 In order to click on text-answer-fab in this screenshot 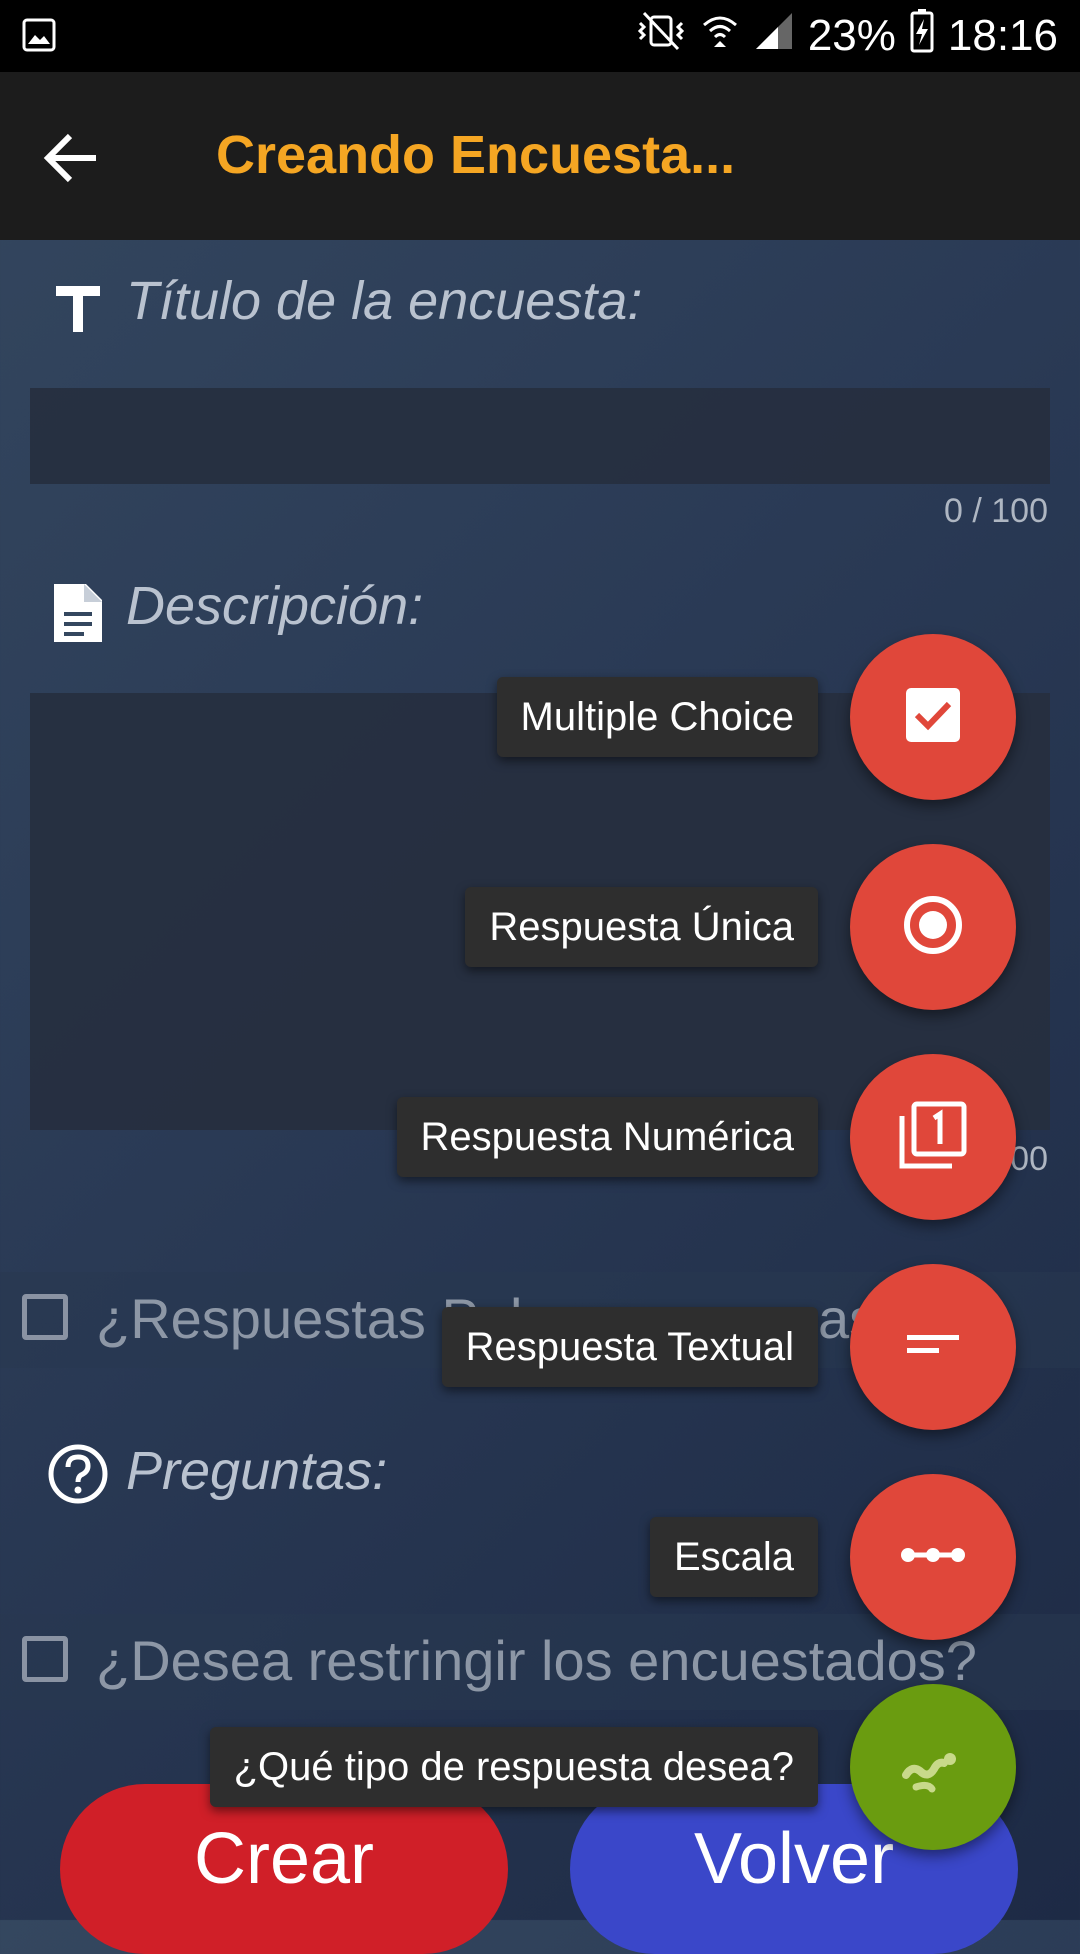, I will do `click(933, 1347)`.